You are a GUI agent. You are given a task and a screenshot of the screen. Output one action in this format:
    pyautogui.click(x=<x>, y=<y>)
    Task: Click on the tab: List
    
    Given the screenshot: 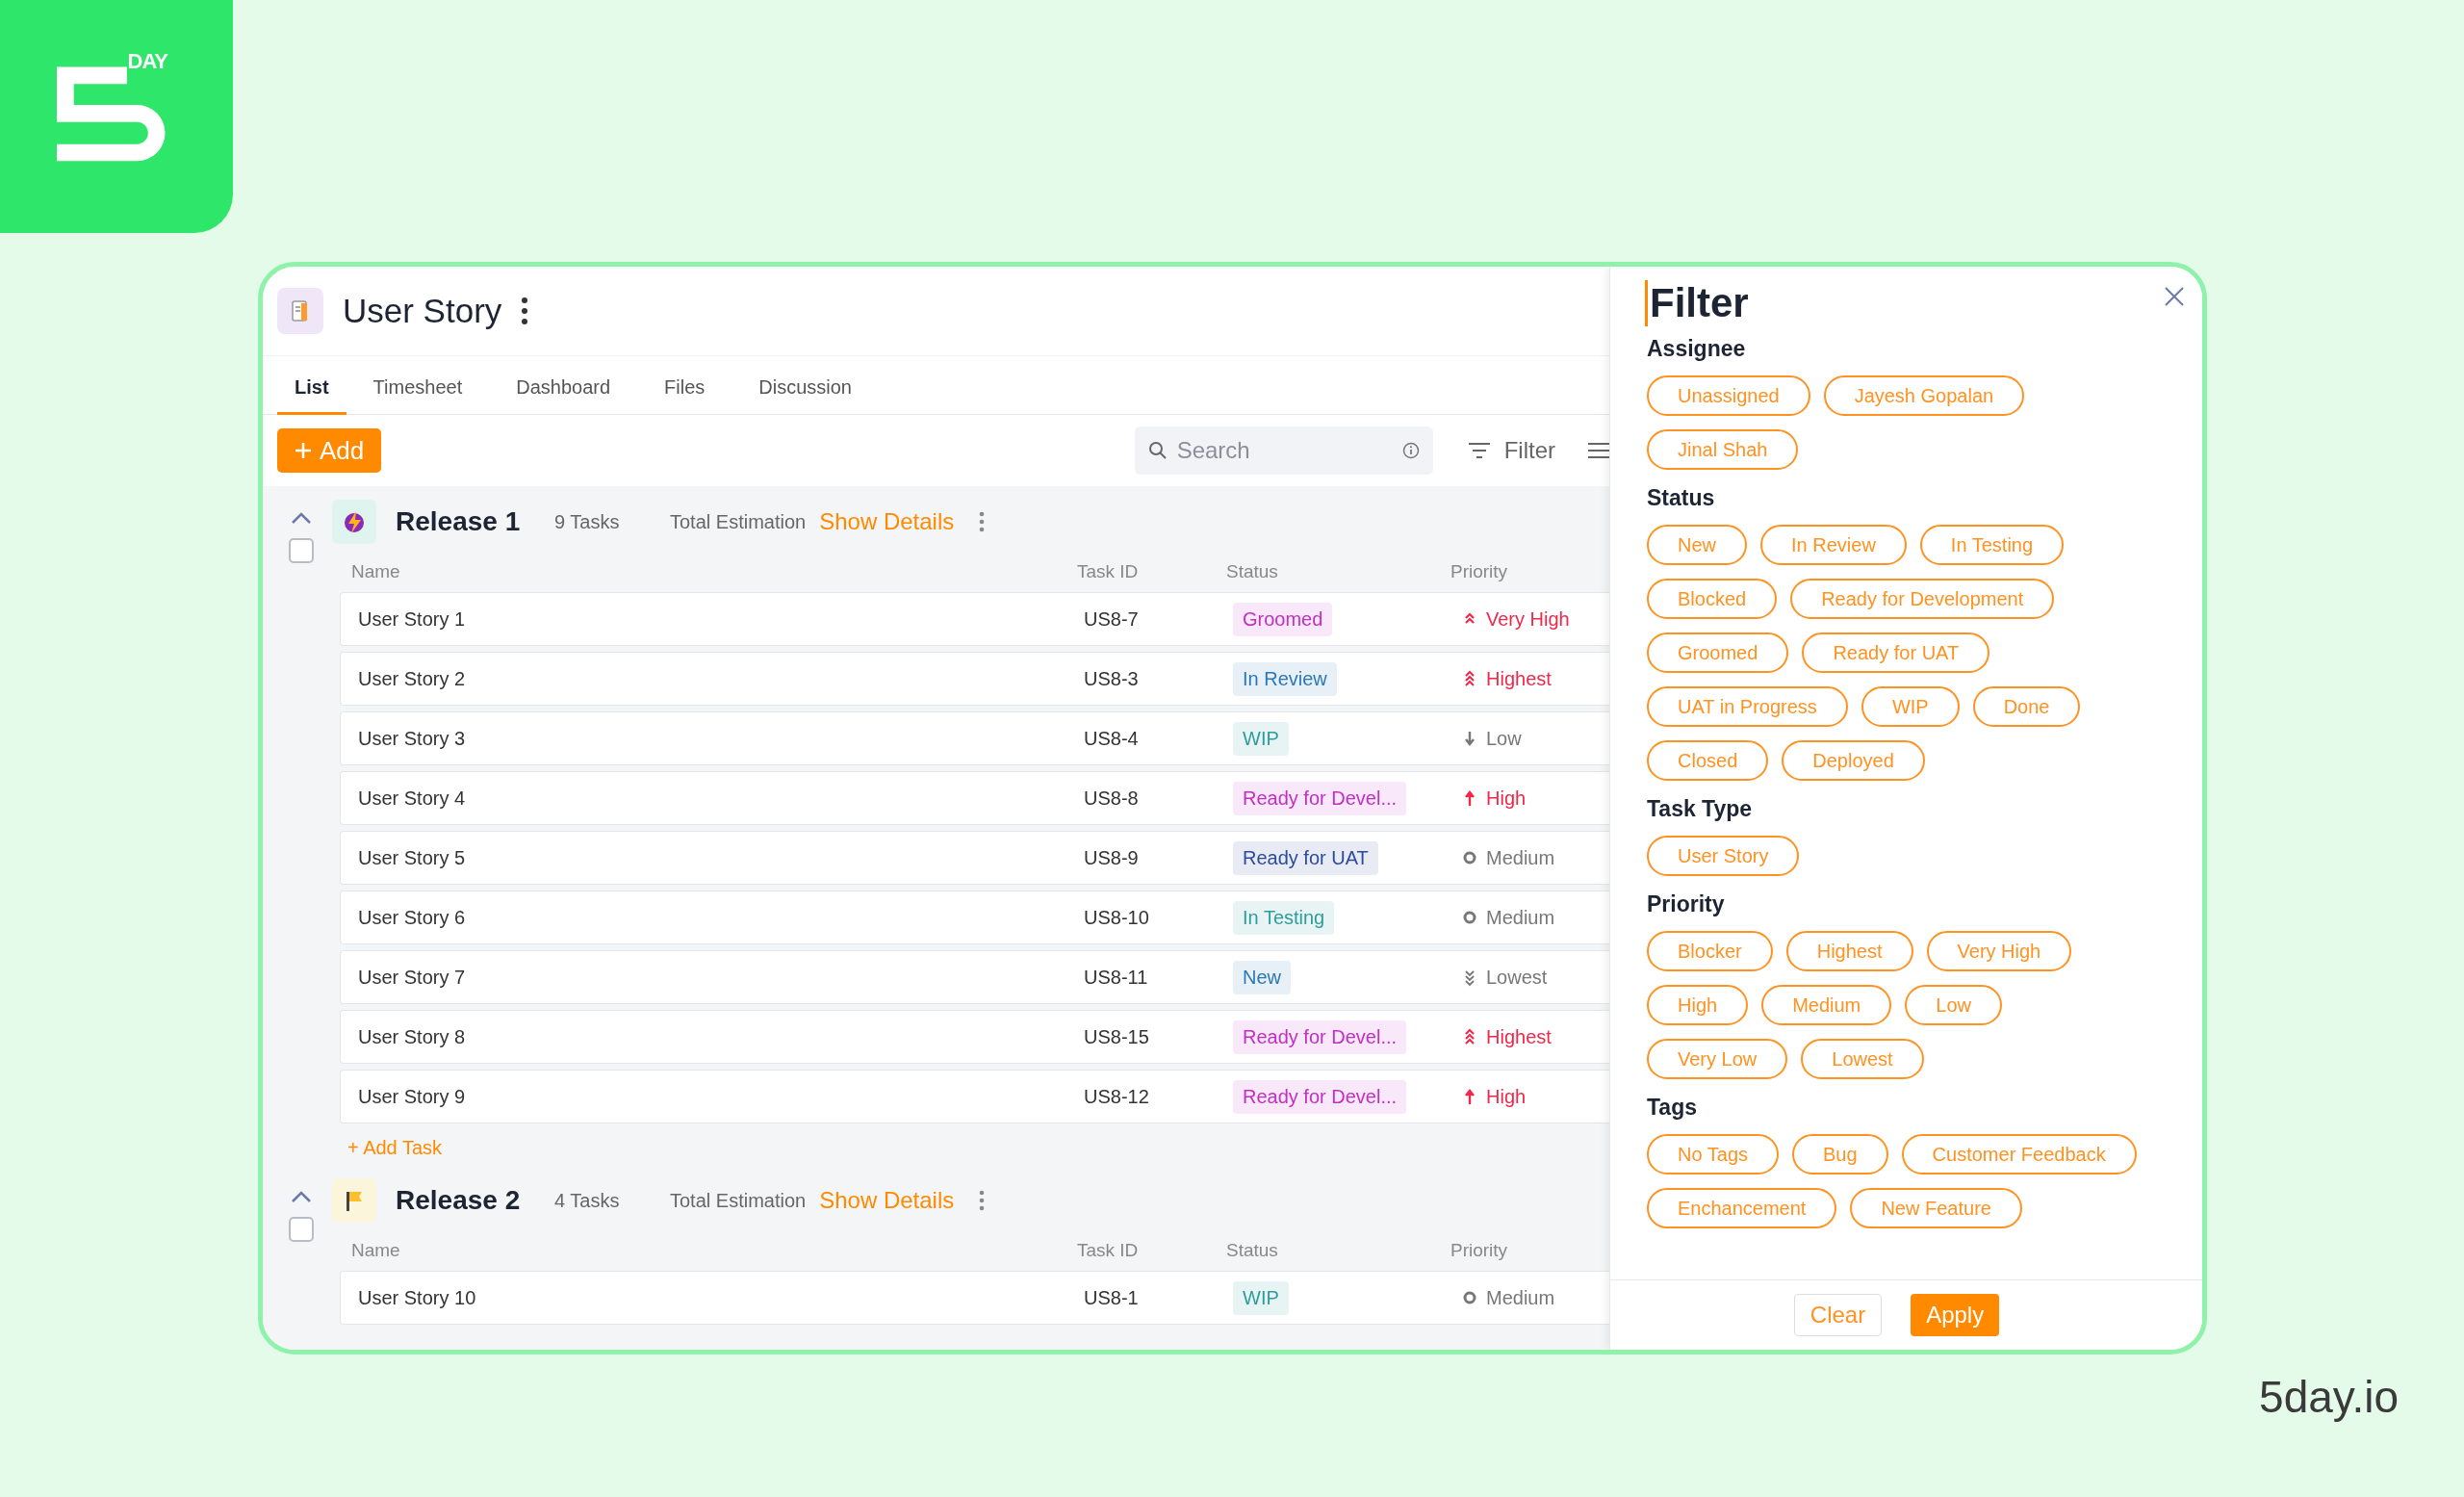 What is the action you would take?
    pyautogui.click(x=311, y=395)
    